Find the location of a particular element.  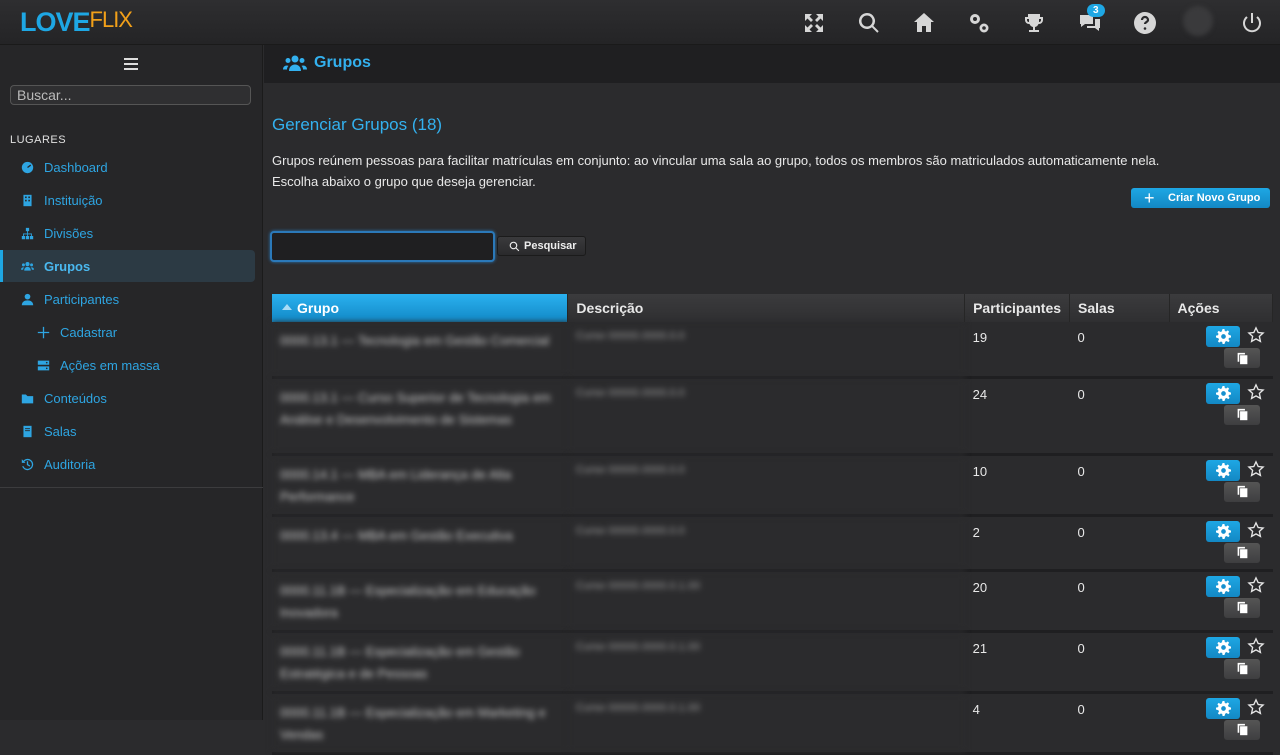

brand-logo: LOVEFLIX is located at coordinates (76, 22).